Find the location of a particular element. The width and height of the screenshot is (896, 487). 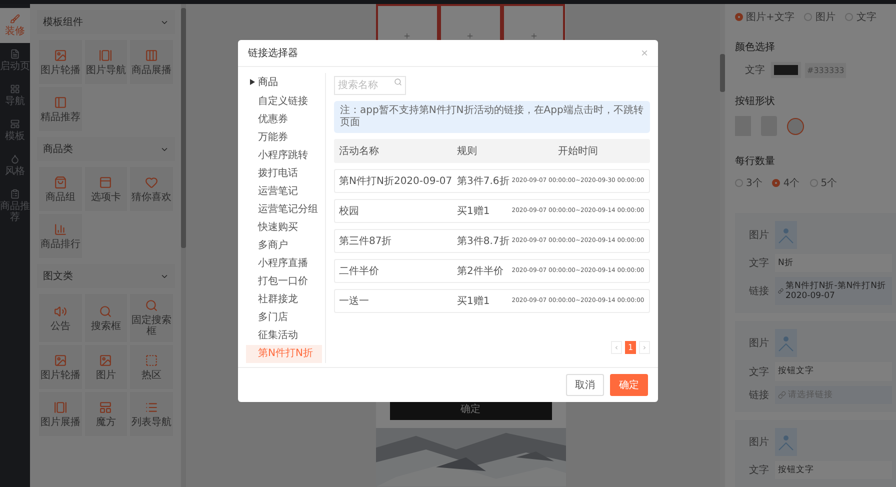

widget-tile: 商品展播 is located at coordinates (151, 62).